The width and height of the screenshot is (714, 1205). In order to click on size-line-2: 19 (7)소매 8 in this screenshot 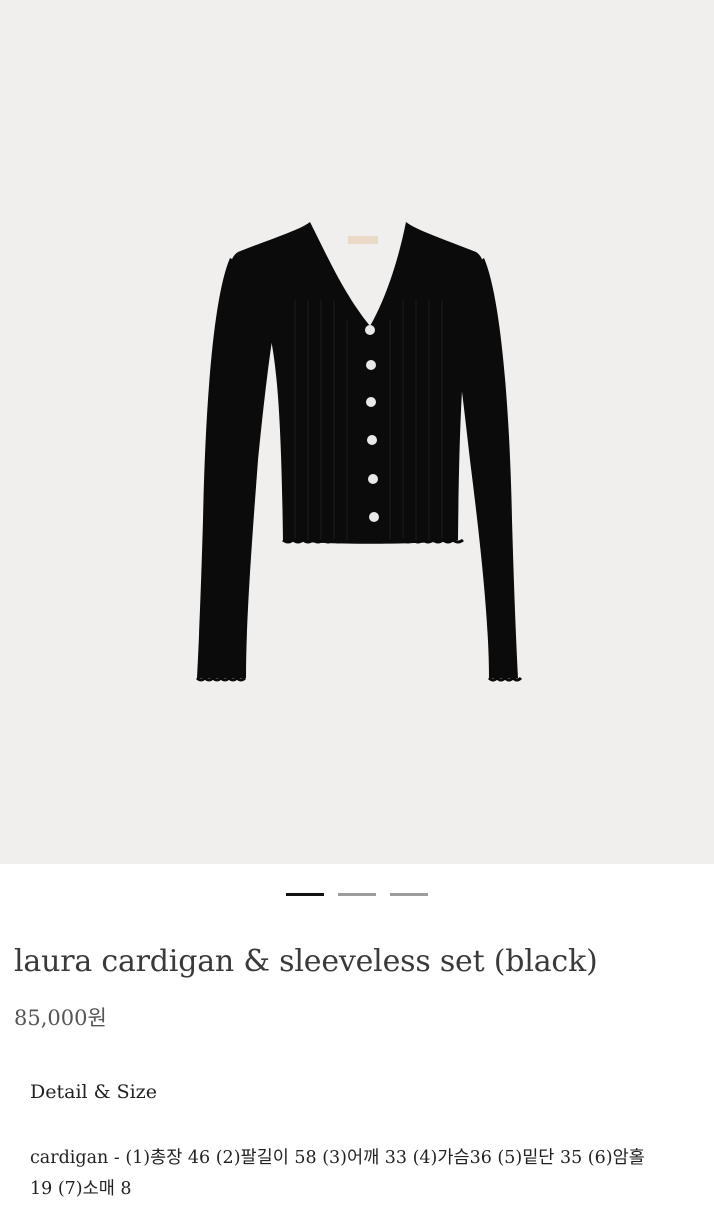, I will do `click(81, 1189)`.